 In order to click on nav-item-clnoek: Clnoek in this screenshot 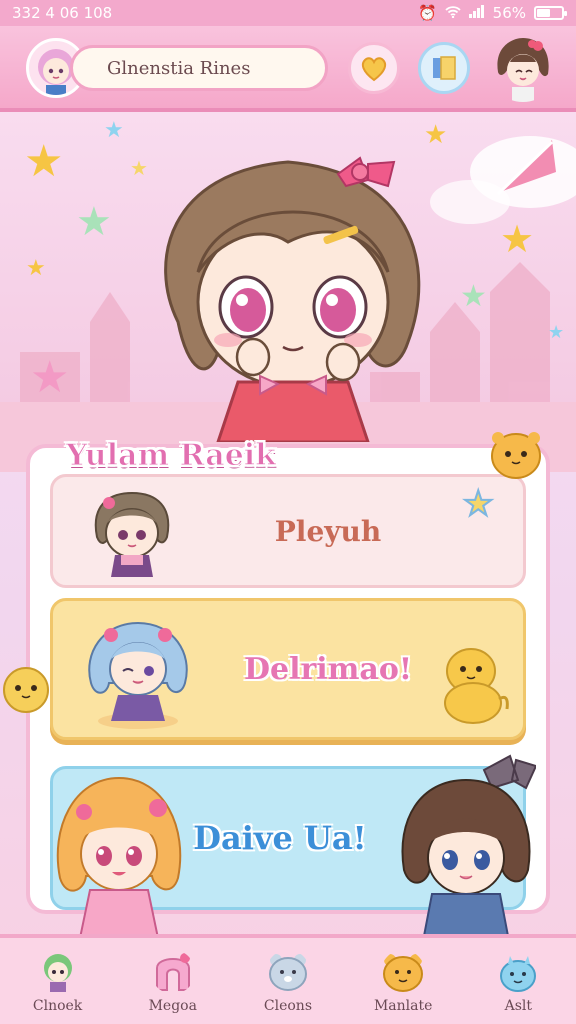, I will do `click(58, 982)`.